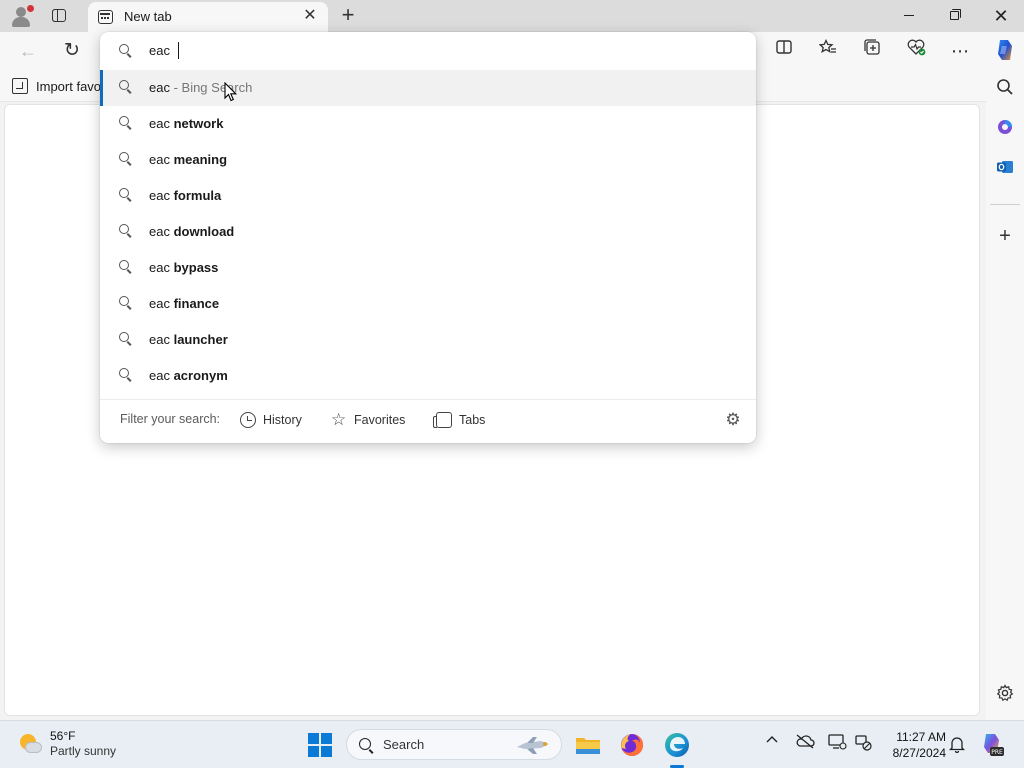  Describe the element at coordinates (339, 419) in the screenshot. I see `star-icon: ☆` at that location.